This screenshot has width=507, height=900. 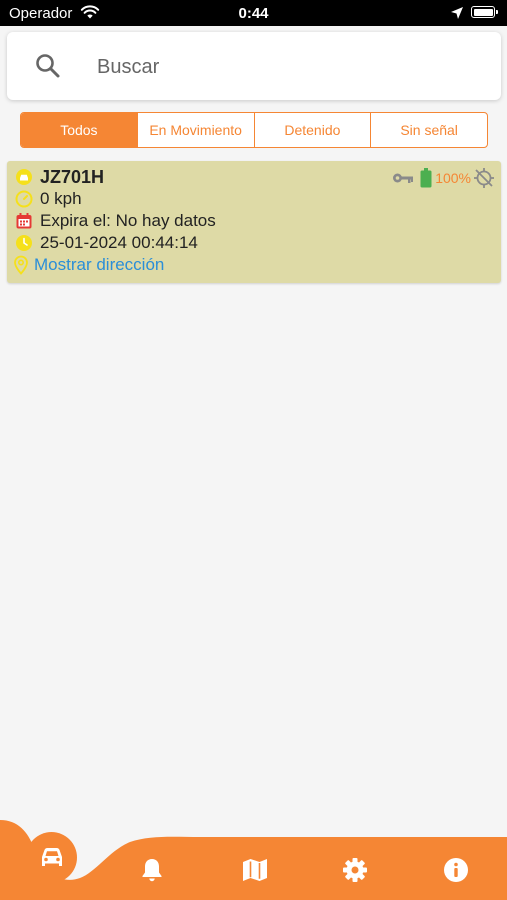 I want to click on car-icon, so click(x=52, y=858).